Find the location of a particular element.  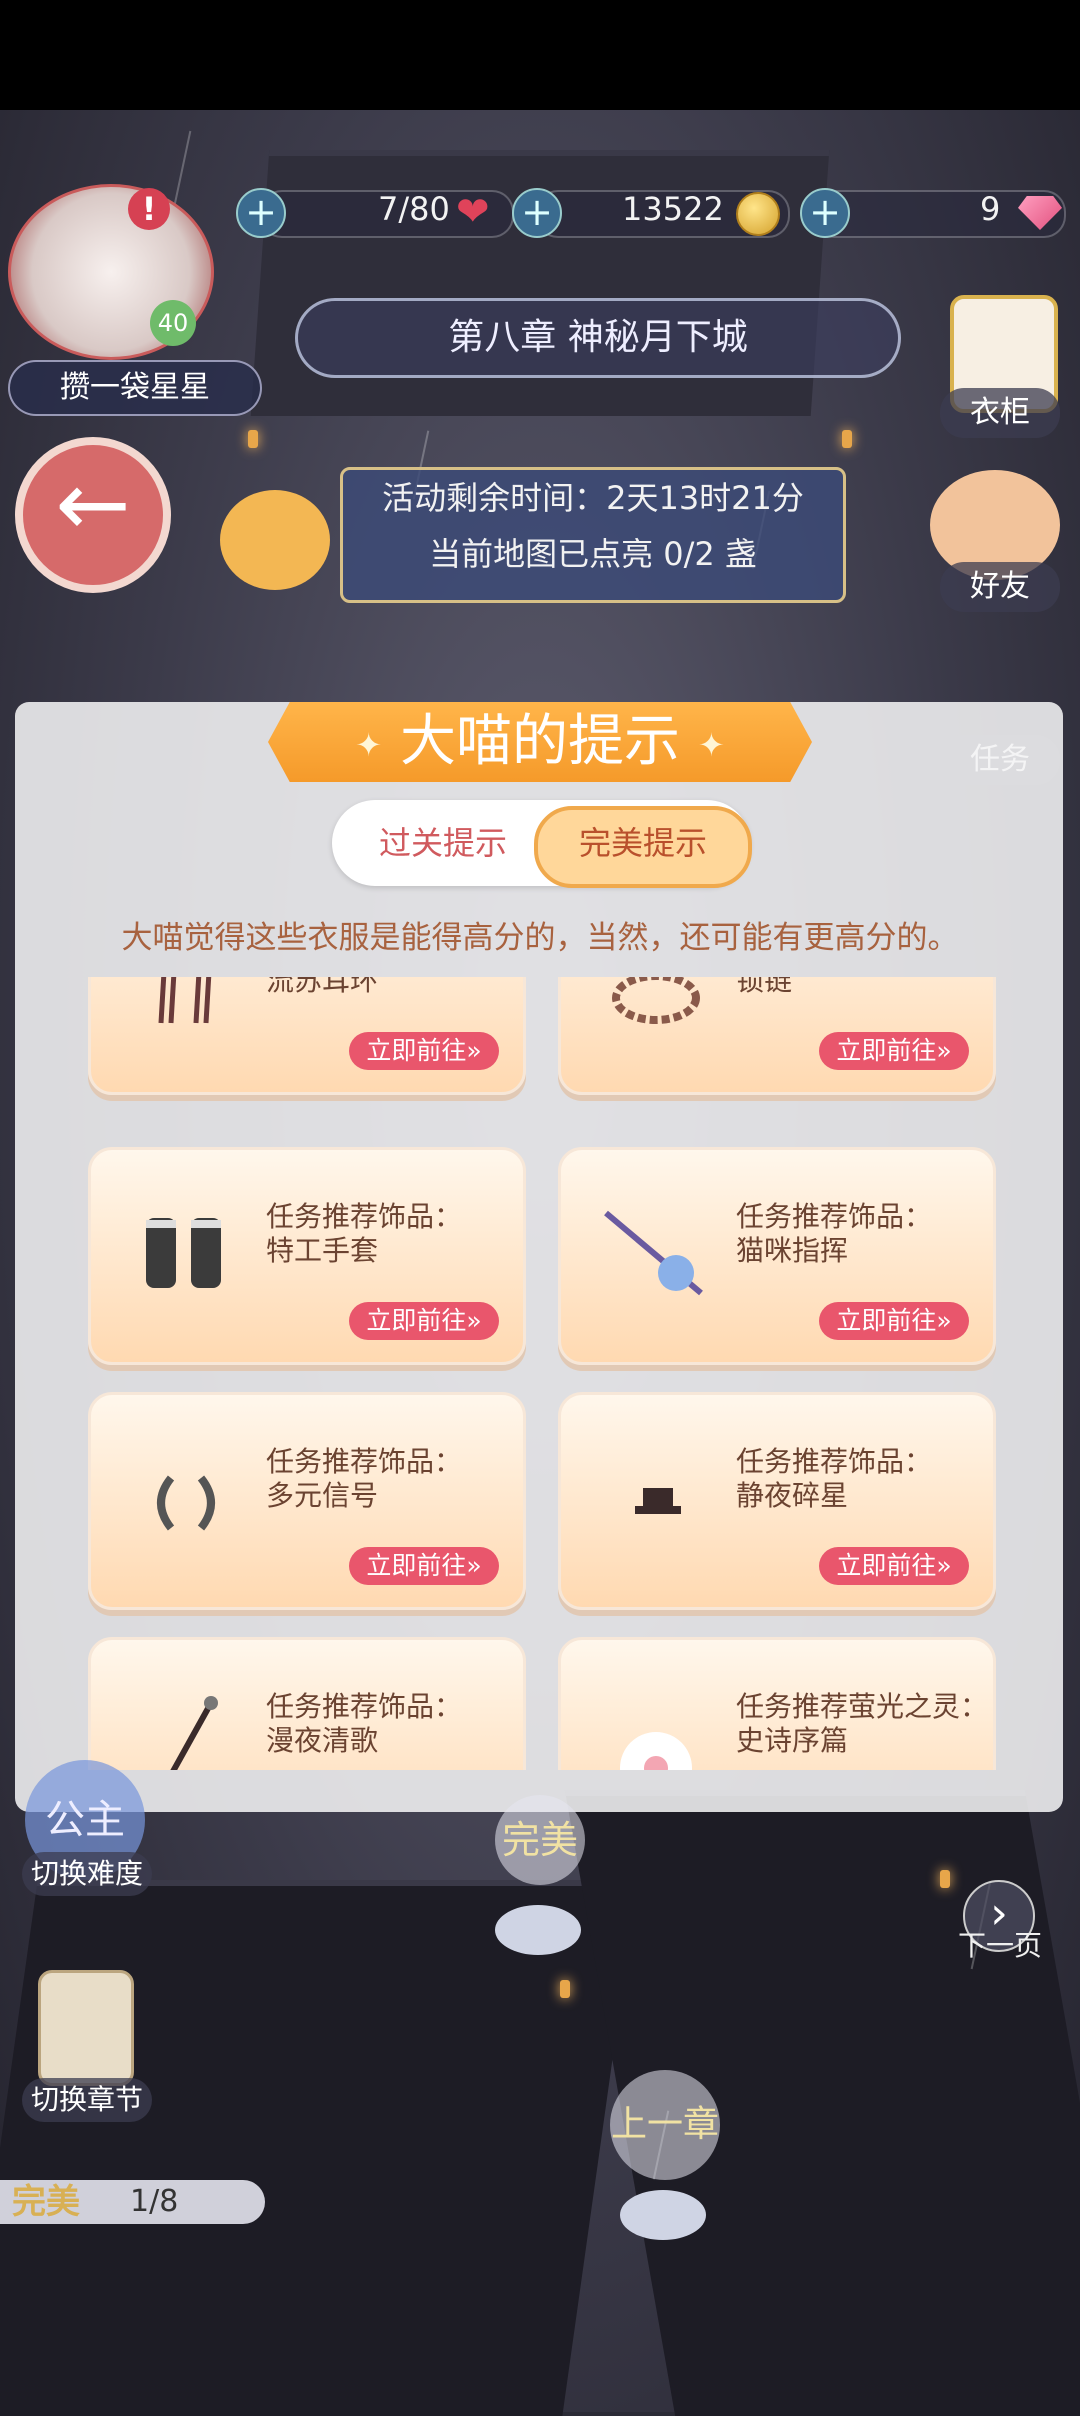

staff-icon is located at coordinates (194, 1733).